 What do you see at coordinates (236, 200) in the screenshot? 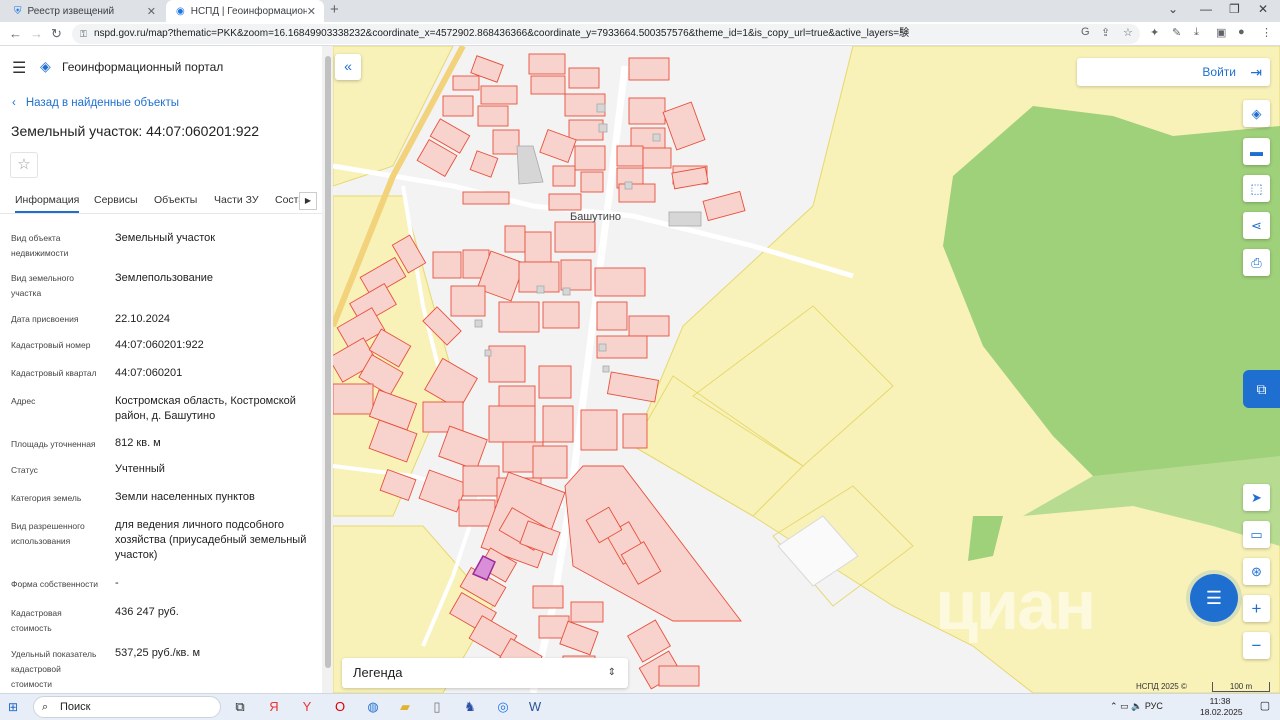
I see `tab-parts: Части ЗУ` at bounding box center [236, 200].